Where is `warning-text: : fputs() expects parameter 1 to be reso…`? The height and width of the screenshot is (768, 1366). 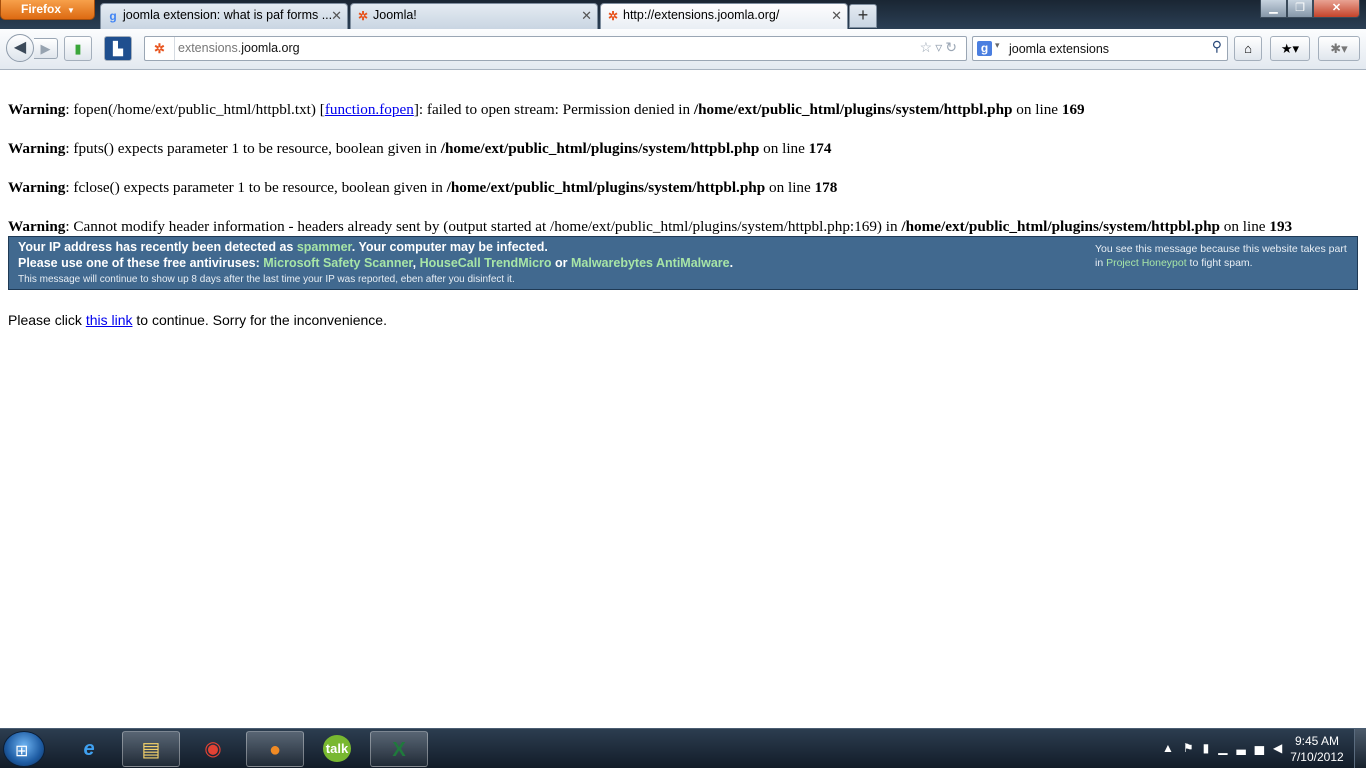
warning-text: : fputs() expects parameter 1 to be reso… is located at coordinates (253, 148).